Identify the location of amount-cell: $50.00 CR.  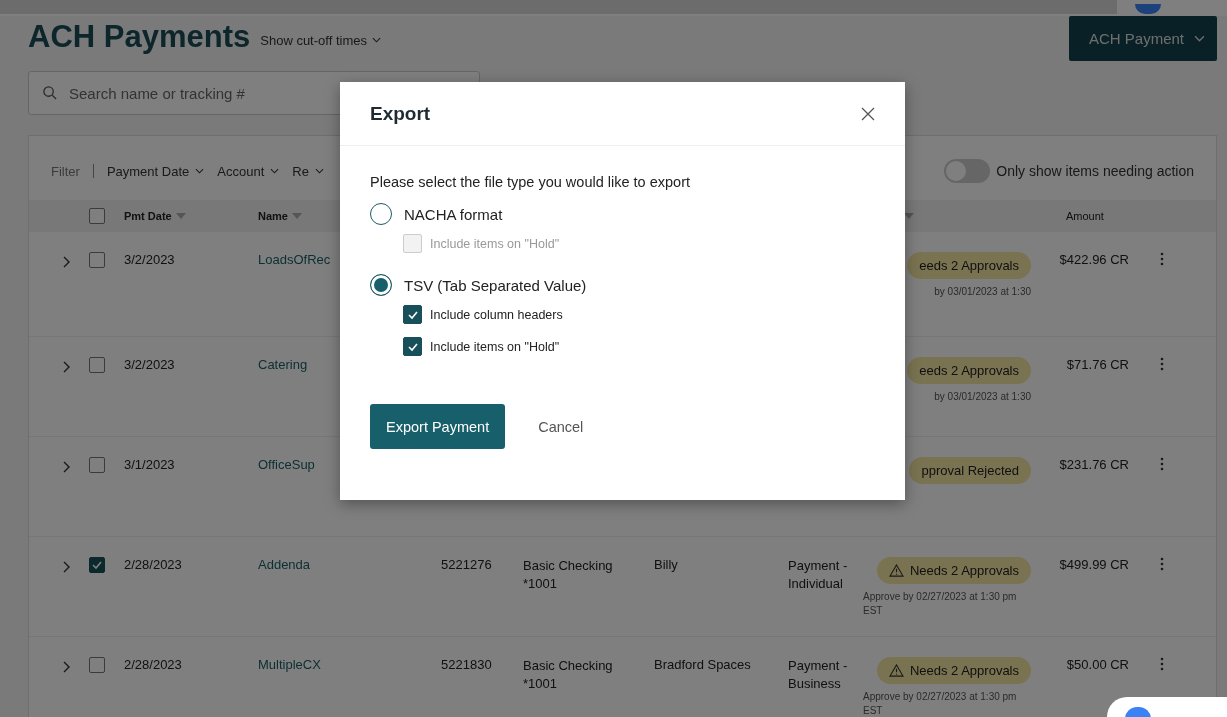
(1097, 664).